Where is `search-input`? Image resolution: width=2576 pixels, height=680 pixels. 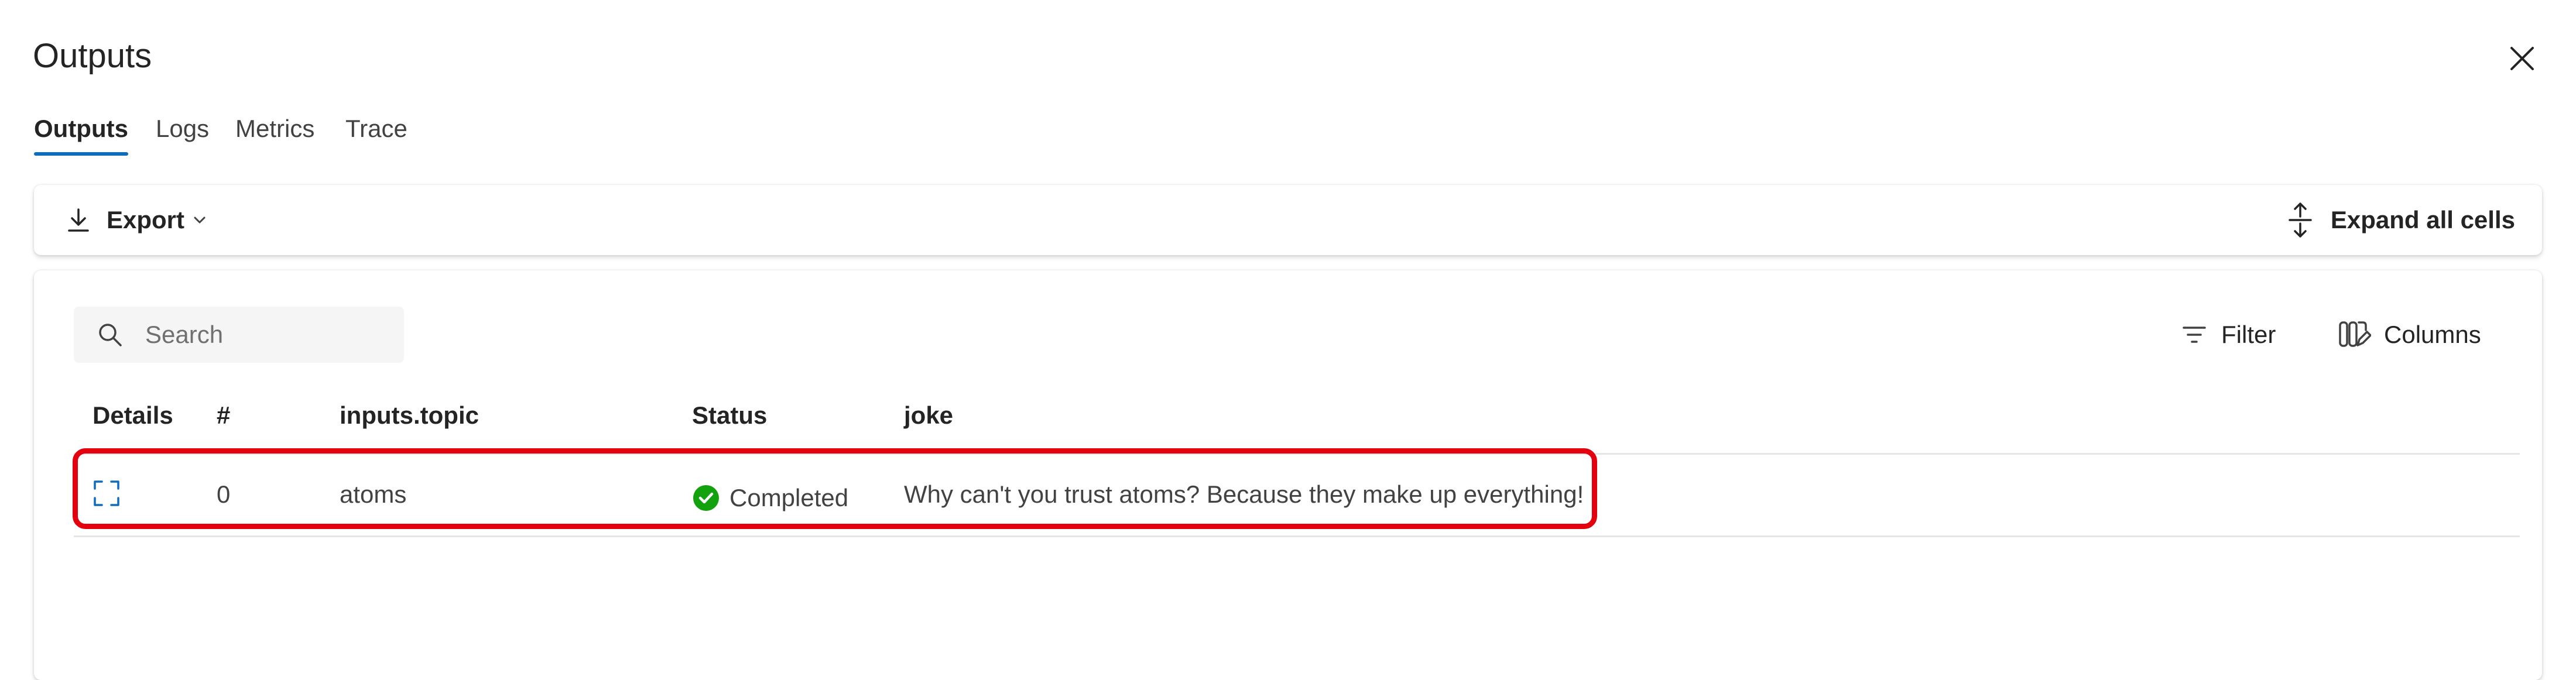 search-input is located at coordinates (262, 334).